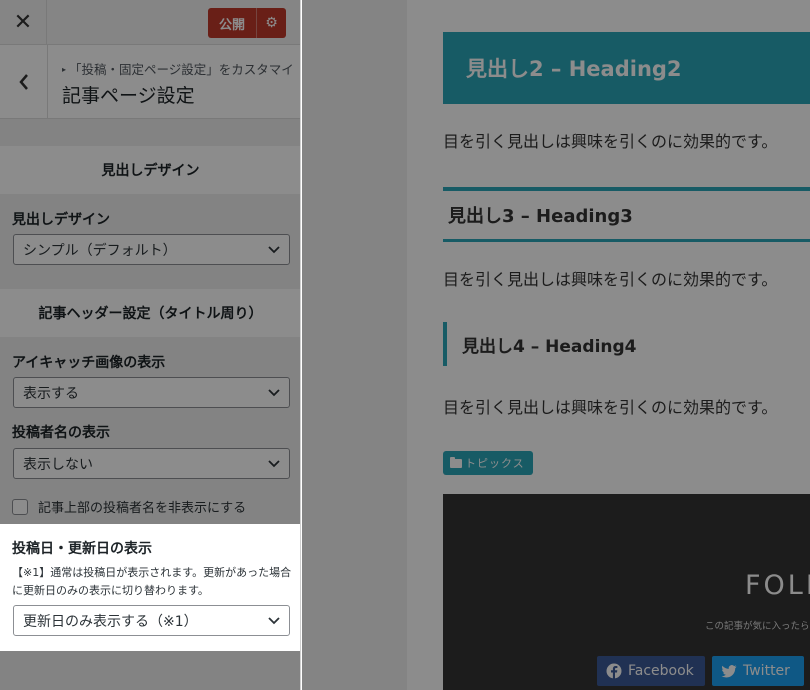 This screenshot has height=690, width=810. I want to click on heading-3: 見出し3 – Heading3, so click(626, 214).